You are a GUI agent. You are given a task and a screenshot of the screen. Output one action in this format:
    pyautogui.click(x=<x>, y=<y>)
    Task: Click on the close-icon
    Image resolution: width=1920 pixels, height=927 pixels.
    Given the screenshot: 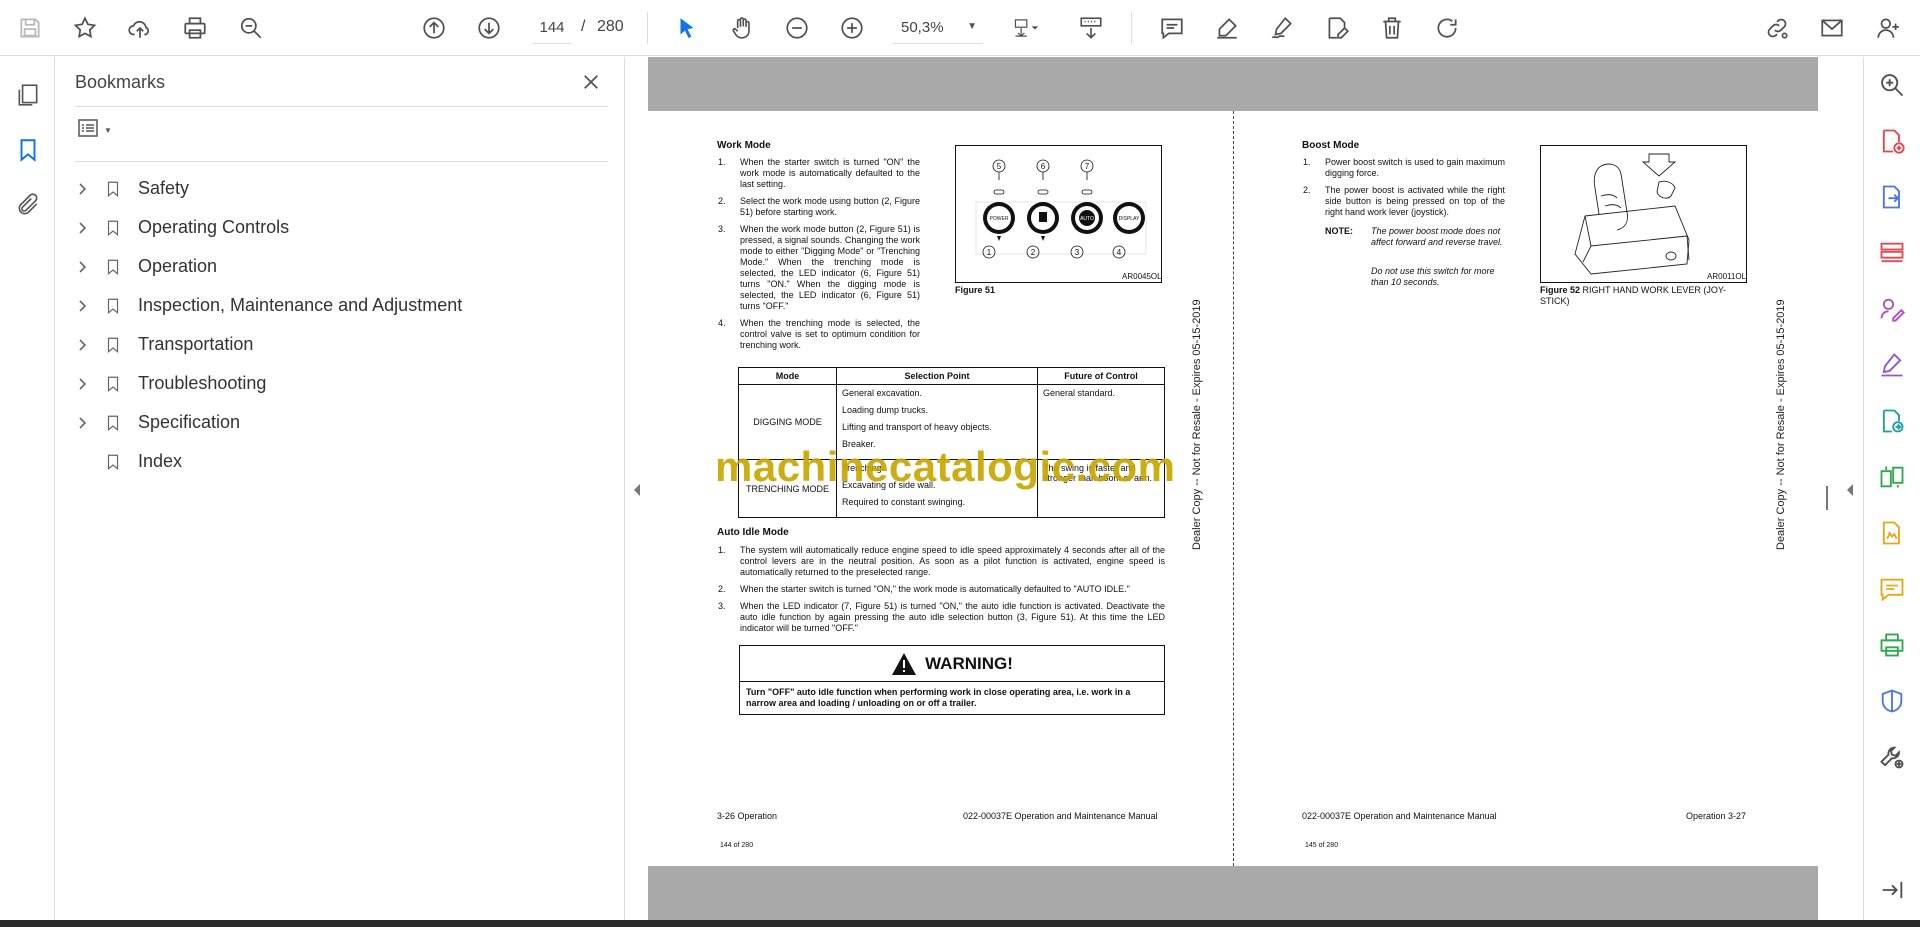 What is the action you would take?
    pyautogui.click(x=591, y=82)
    